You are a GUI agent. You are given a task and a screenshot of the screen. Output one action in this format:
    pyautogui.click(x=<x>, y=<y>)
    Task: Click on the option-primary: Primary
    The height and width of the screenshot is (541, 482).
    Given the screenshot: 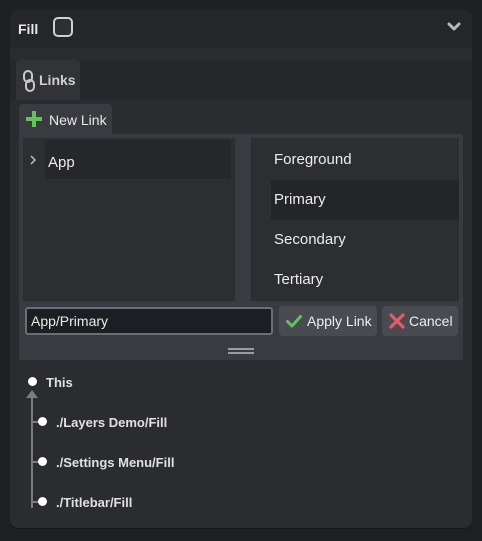 What is the action you would take?
    pyautogui.click(x=365, y=200)
    